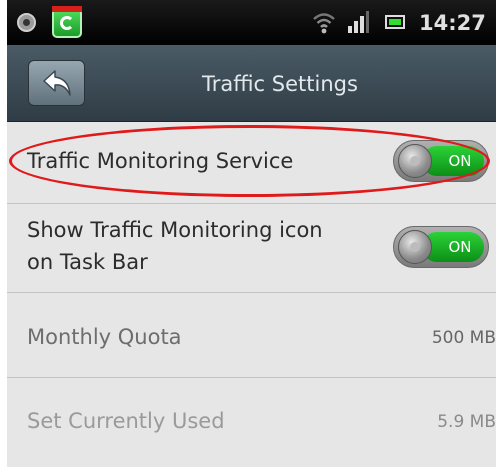 This screenshot has width=496, height=467. What do you see at coordinates (280, 84) in the screenshot?
I see `page-title: Traffic Settings` at bounding box center [280, 84].